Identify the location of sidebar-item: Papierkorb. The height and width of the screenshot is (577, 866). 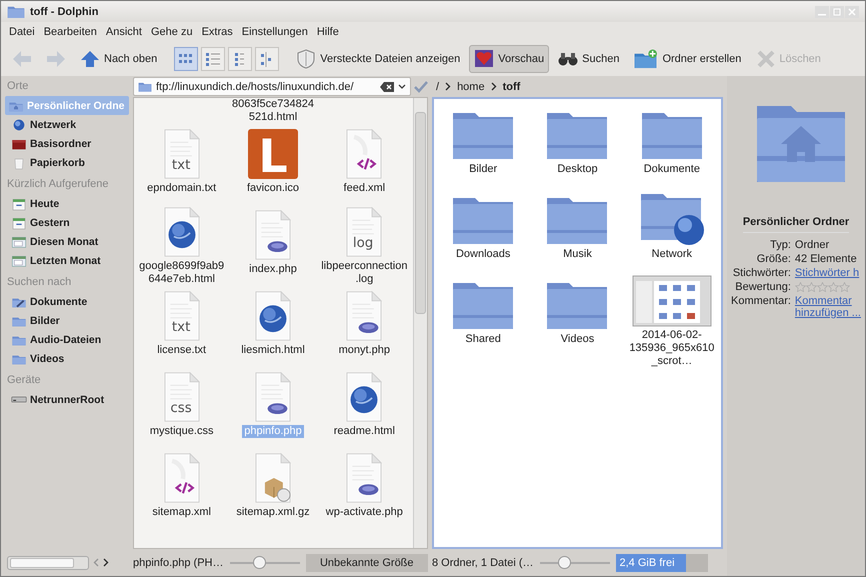
(65, 162).